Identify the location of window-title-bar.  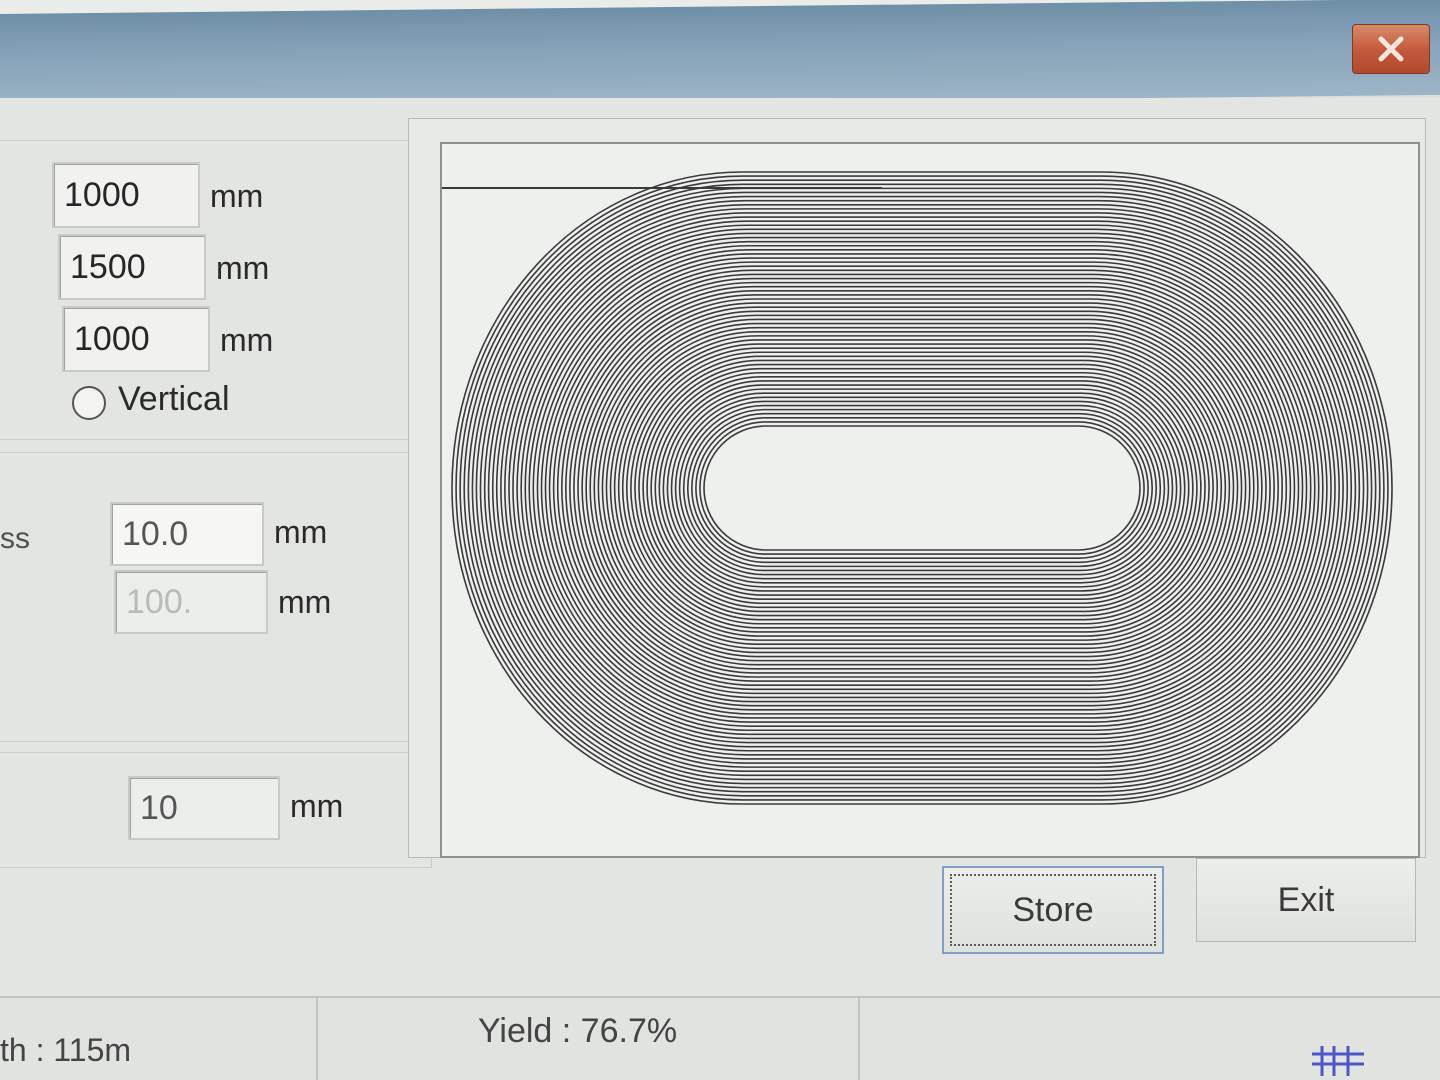
(720, 55).